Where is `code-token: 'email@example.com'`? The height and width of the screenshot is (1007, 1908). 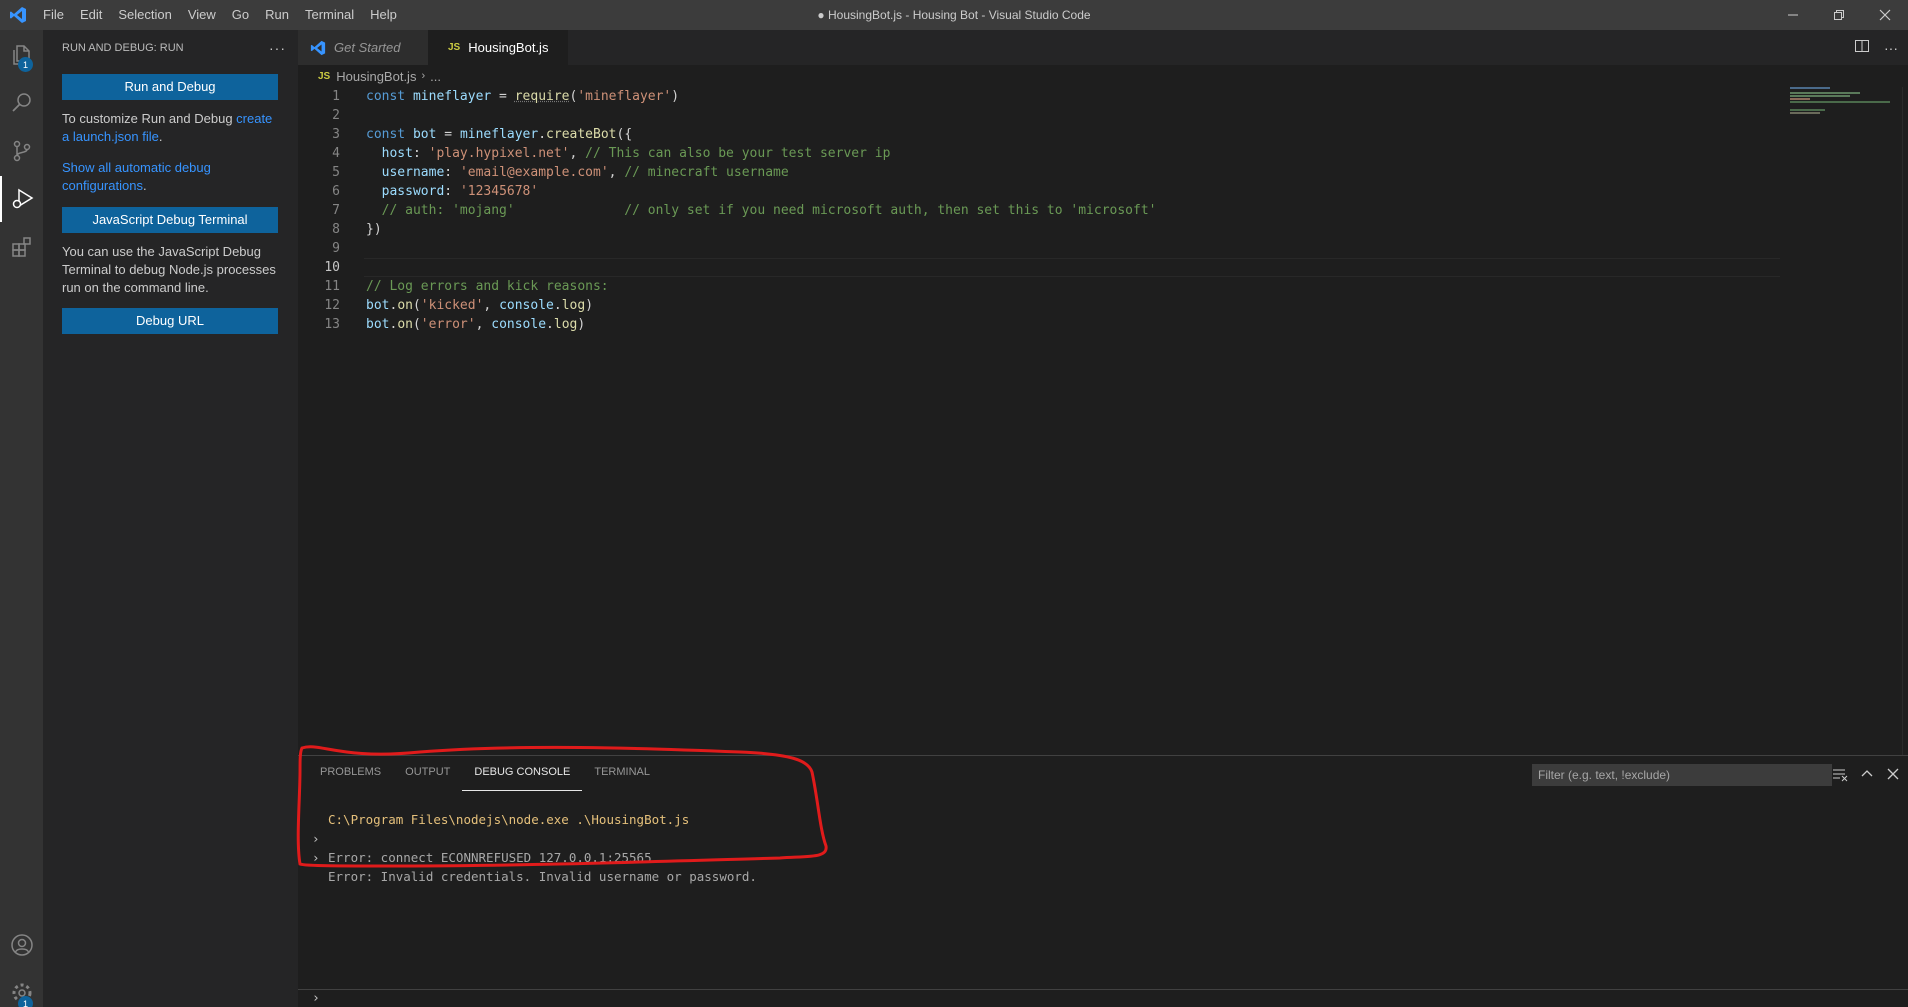 code-token: 'email@example.com' is located at coordinates (534, 172).